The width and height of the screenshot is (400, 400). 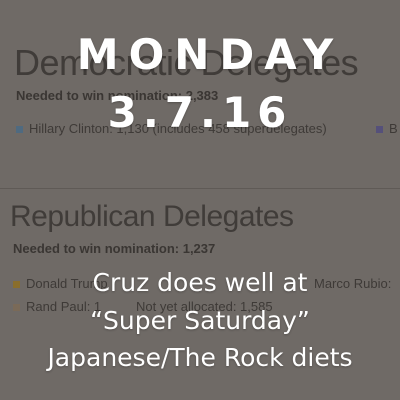 I want to click on headline-line-3: Japanese/The Rock diets, so click(x=200, y=357).